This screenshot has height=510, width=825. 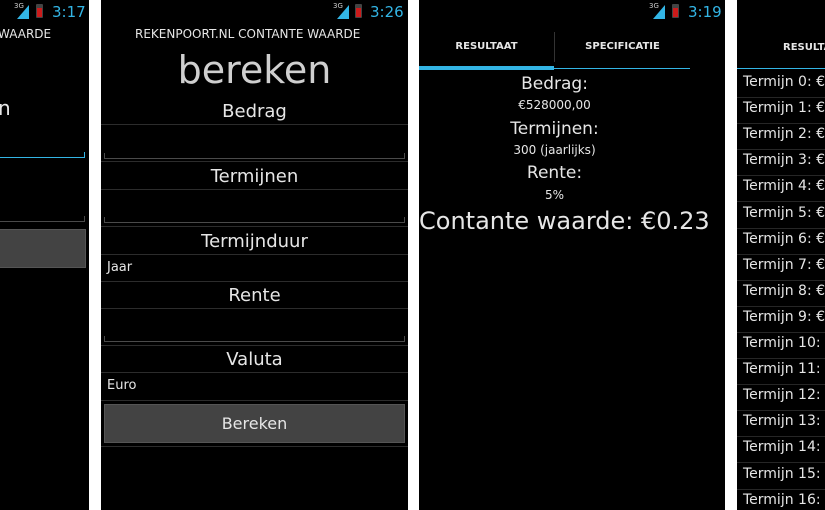 I want to click on input-field-active, so click(x=42, y=155).